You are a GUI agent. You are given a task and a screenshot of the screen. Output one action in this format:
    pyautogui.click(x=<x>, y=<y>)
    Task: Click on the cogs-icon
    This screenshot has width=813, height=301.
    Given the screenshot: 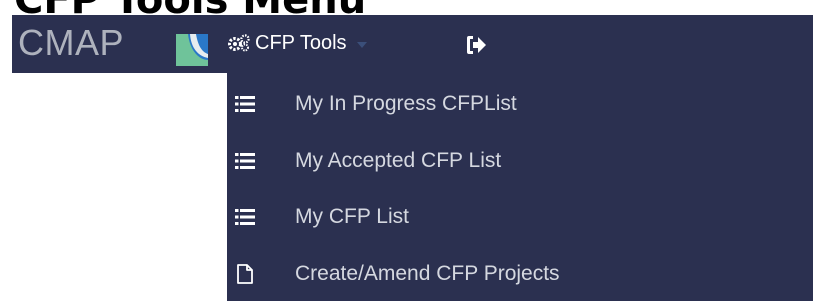 What is the action you would take?
    pyautogui.click(x=239, y=43)
    